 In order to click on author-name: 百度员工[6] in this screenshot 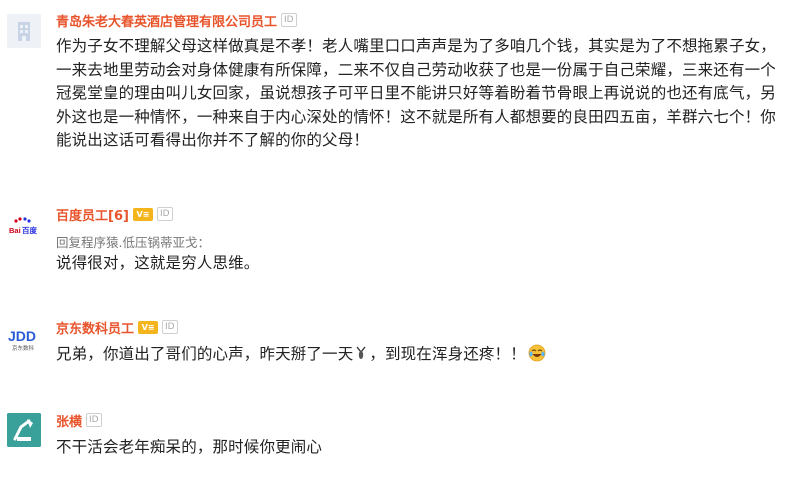, I will do `click(92, 214)`.